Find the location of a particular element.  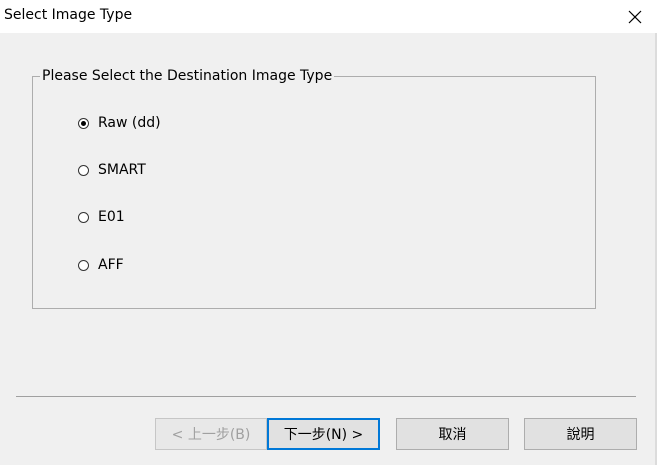

radio-option-aff: AFF is located at coordinates (101, 265).